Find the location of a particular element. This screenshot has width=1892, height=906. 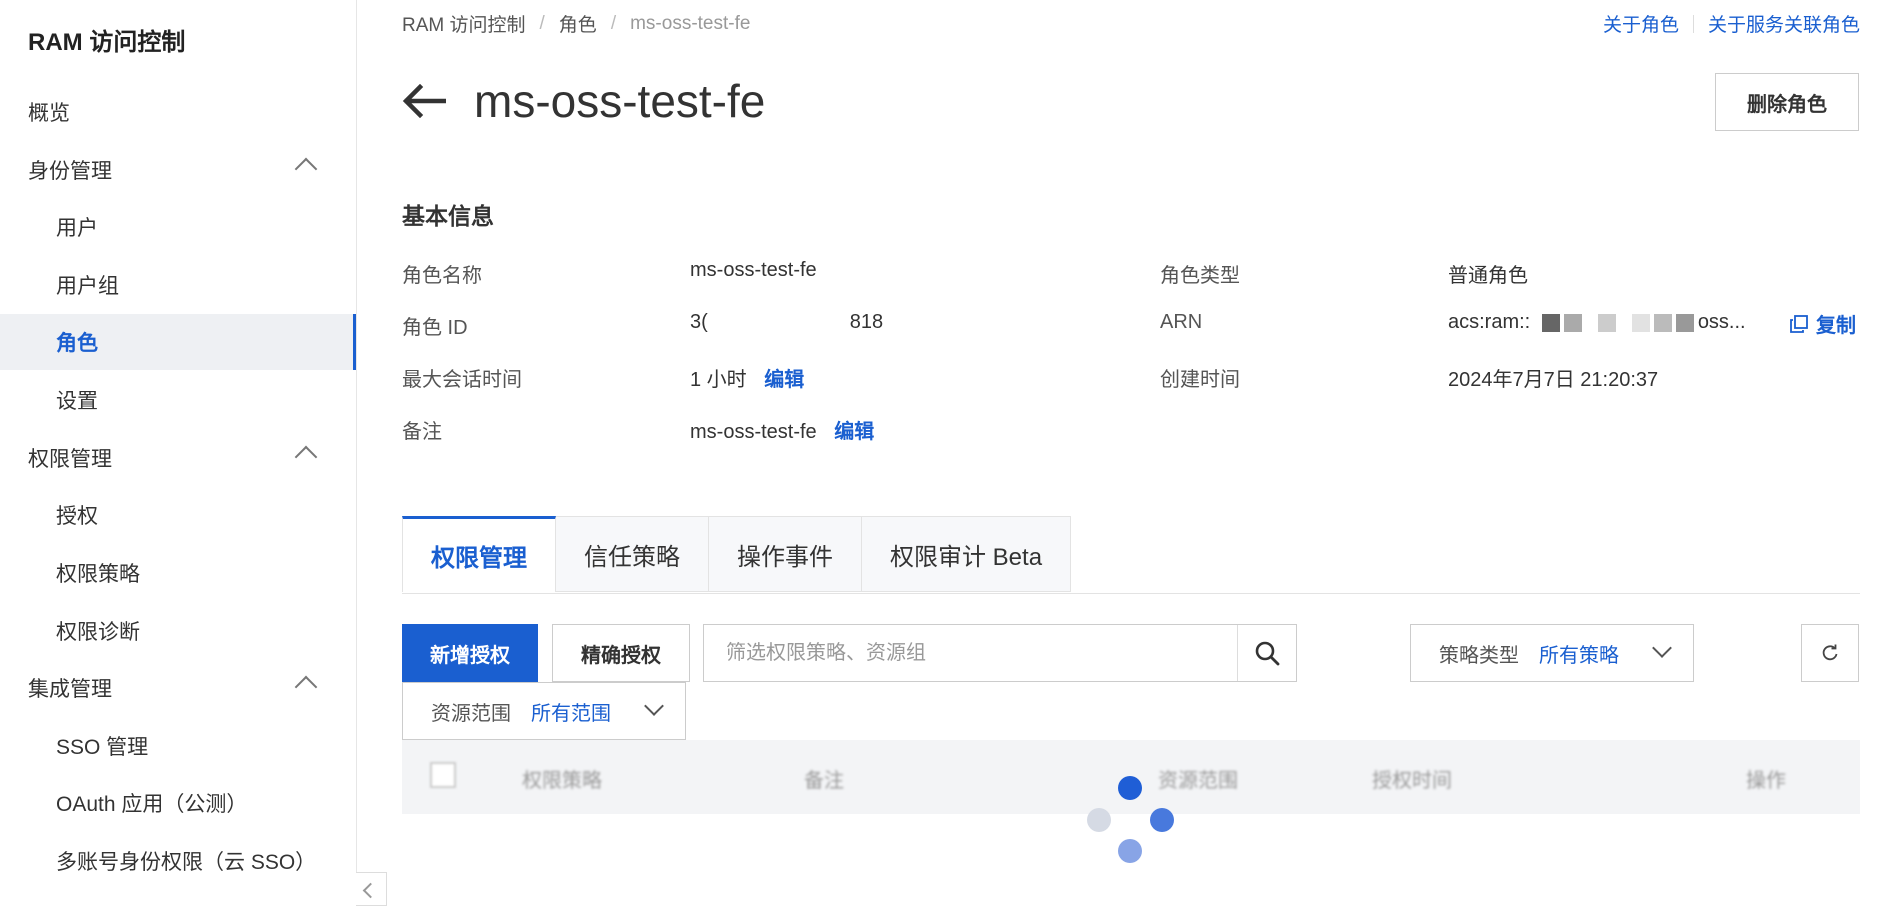

role-id-prefix: 3( is located at coordinates (699, 322).